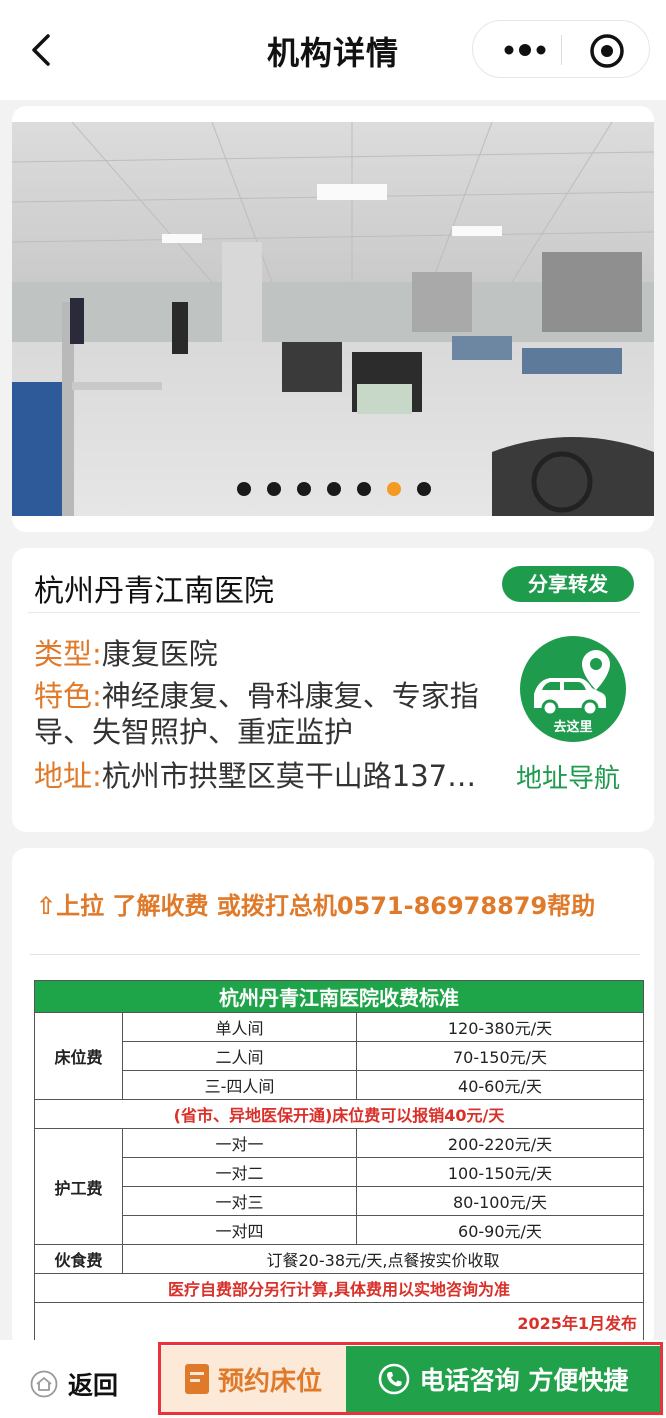 This screenshot has height=1418, width=666. Describe the element at coordinates (335, 954) in the screenshot. I see `fee-divider` at that location.